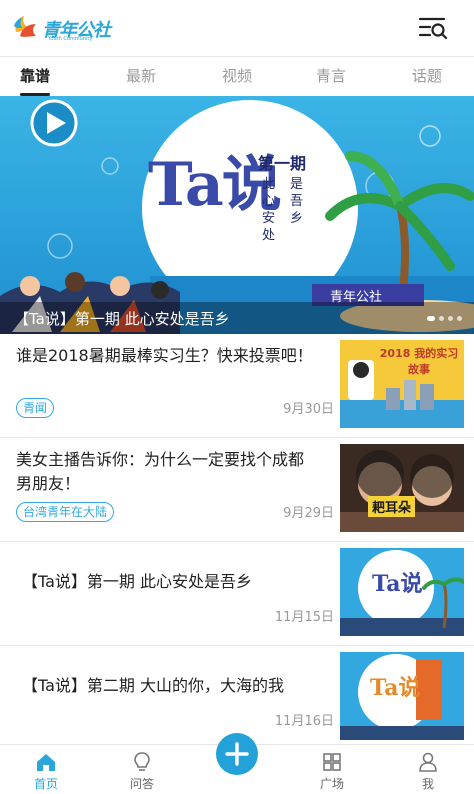  I want to click on lightbulb-icon, so click(142, 761).